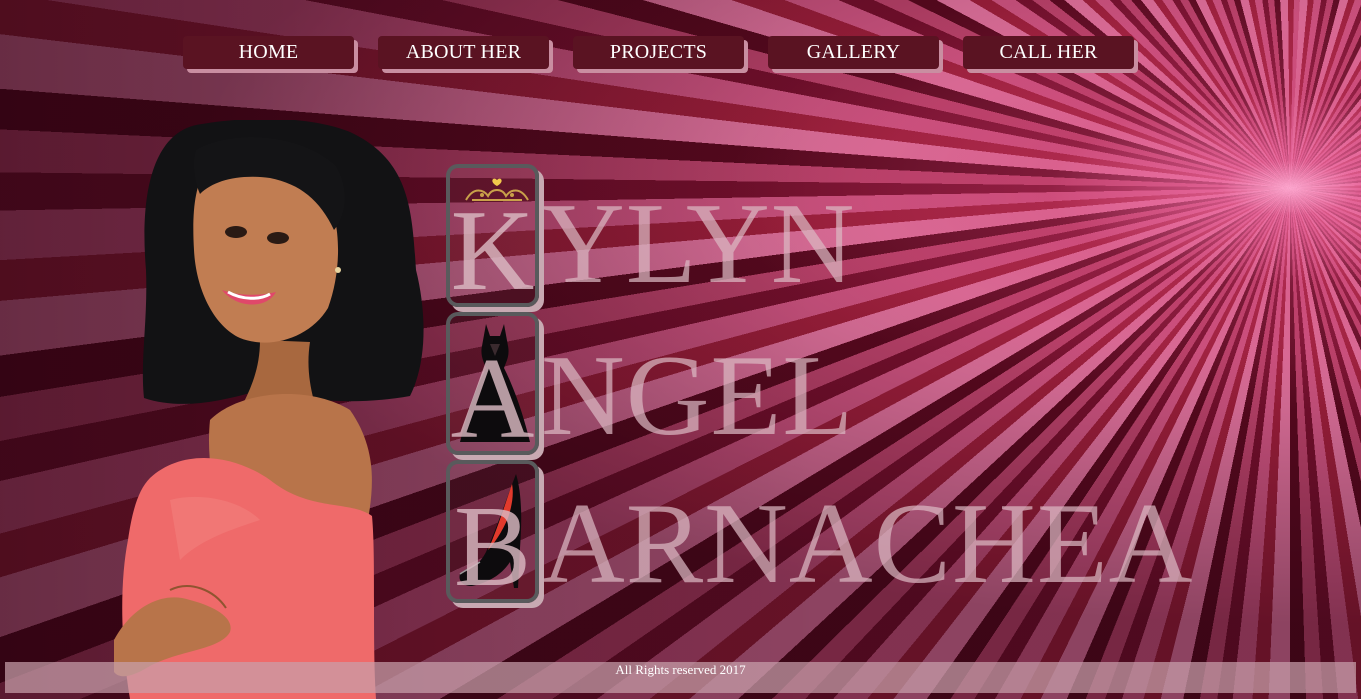 This screenshot has width=1361, height=699. What do you see at coordinates (680, 669) in the screenshot?
I see `footer-copyright: All Rights reserved 2017` at bounding box center [680, 669].